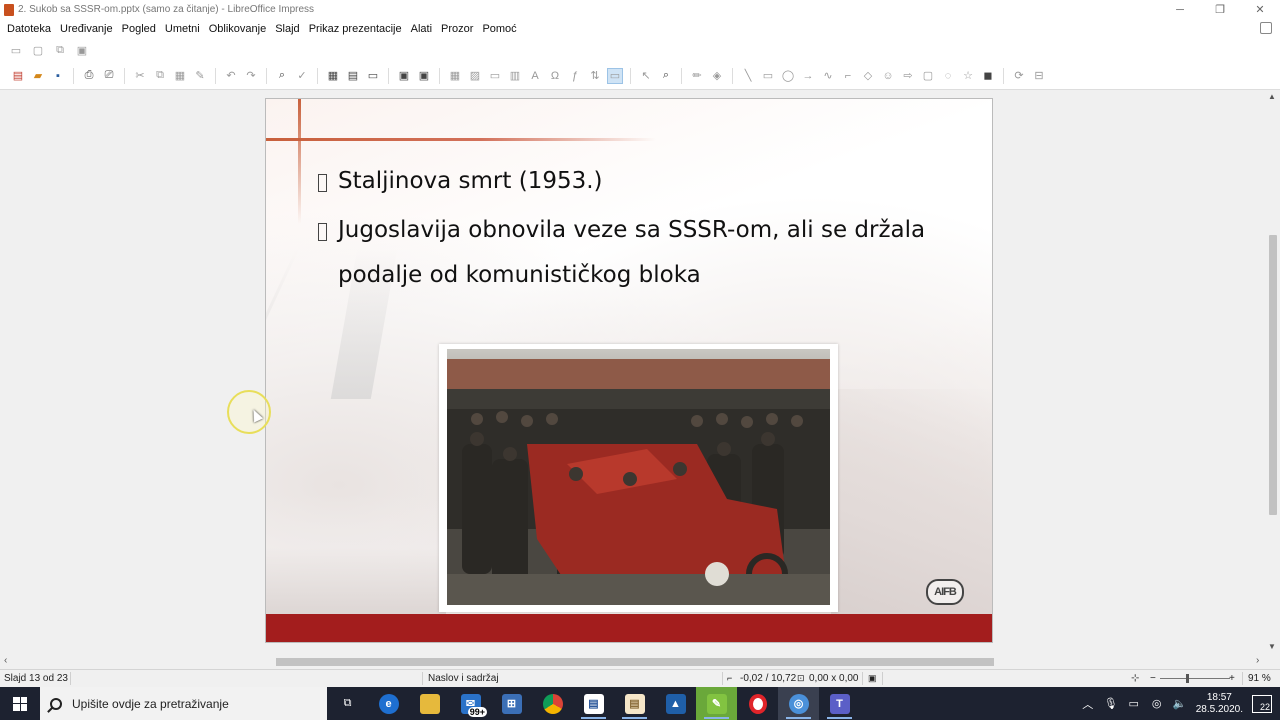 This screenshot has width=1280, height=720. Describe the element at coordinates (1259, 678) in the screenshot. I see `zoom-level: 91 %` at that location.